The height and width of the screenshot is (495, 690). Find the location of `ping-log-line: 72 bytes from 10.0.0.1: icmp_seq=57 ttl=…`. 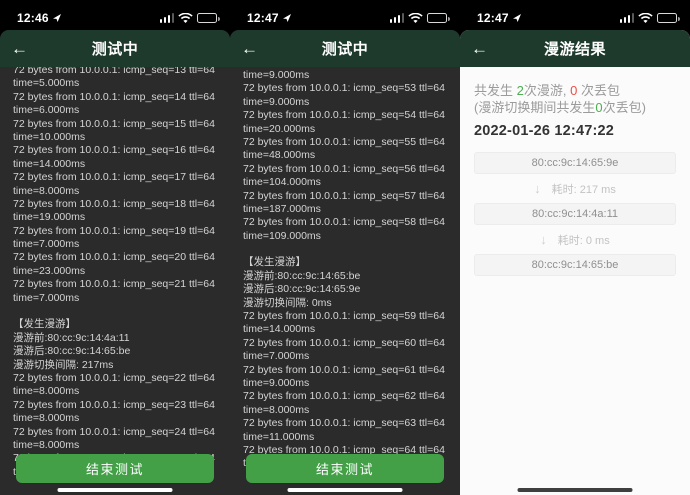

ping-log-line: 72 bytes from 10.0.0.1: icmp_seq=57 ttl=… is located at coordinates (344, 195).